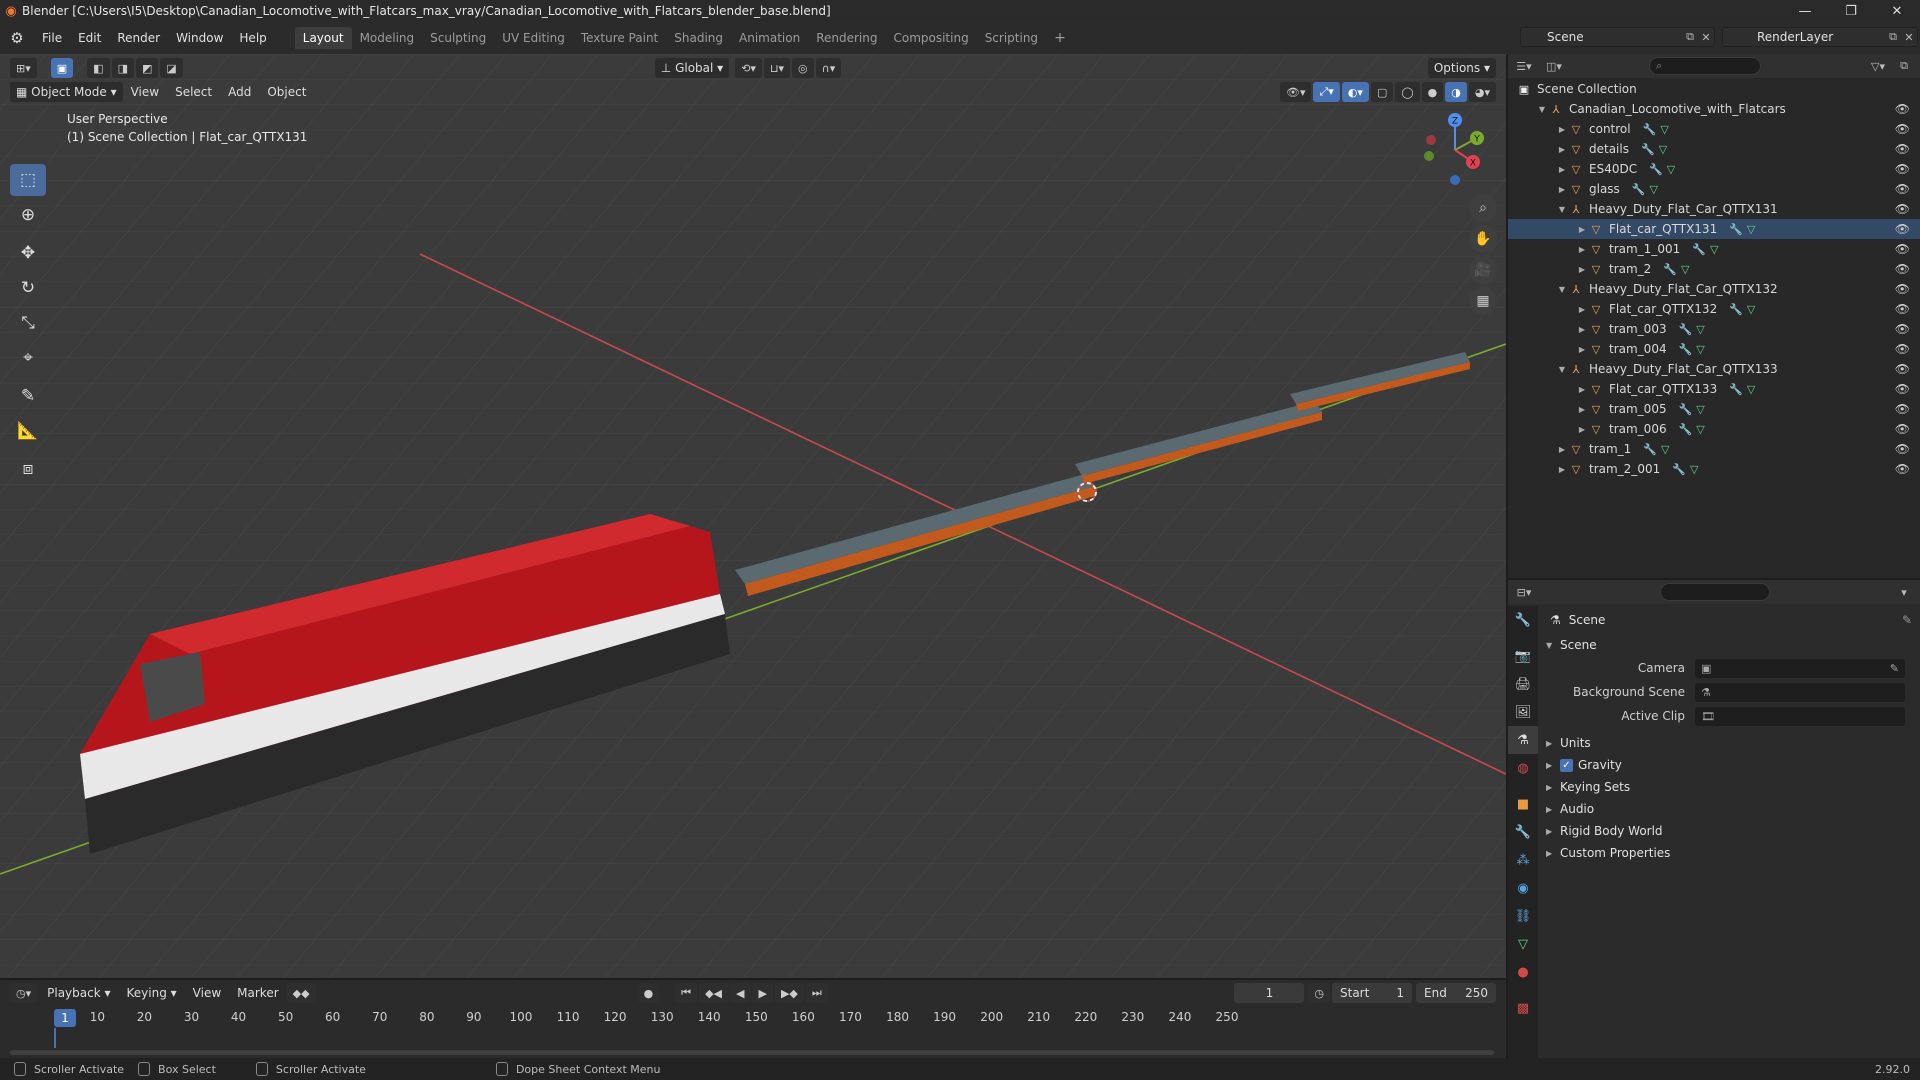 Image resolution: width=1920 pixels, height=1080 pixels. Describe the element at coordinates (1483, 239) in the screenshot. I see `pan-hand-icon: ✋` at that location.